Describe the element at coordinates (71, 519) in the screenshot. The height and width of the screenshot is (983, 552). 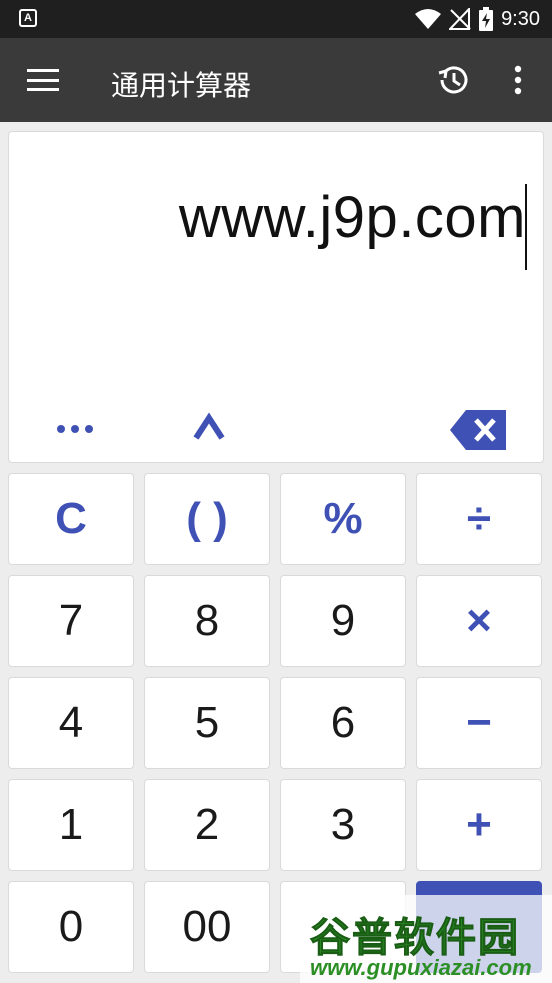
I see `clear-button: C` at that location.